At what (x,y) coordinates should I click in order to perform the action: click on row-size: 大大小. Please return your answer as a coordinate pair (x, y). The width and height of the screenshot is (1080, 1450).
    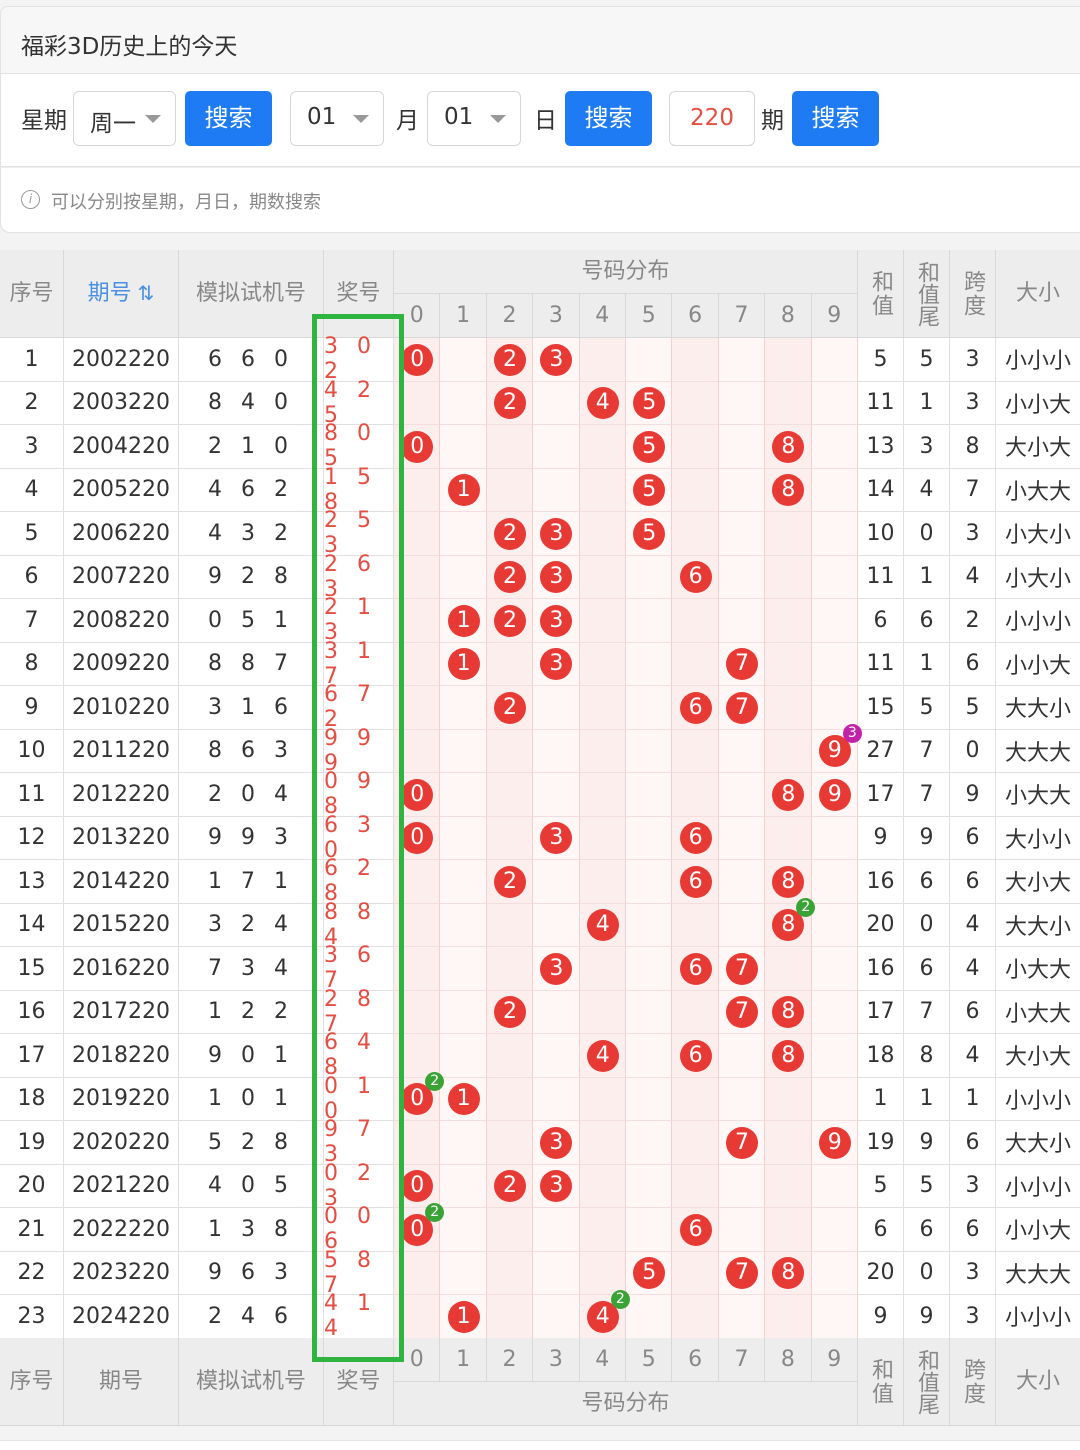
    Looking at the image, I should click on (1038, 925).